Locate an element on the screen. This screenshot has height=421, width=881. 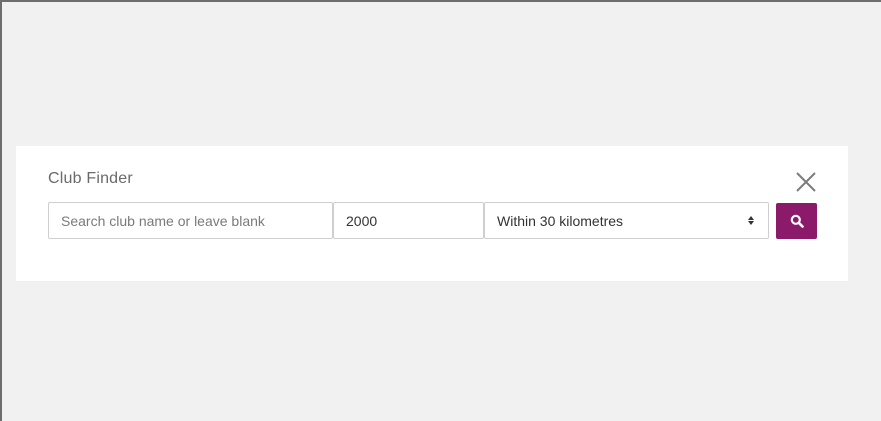
distance-select-value: Within 30 kilometres is located at coordinates (560, 220).